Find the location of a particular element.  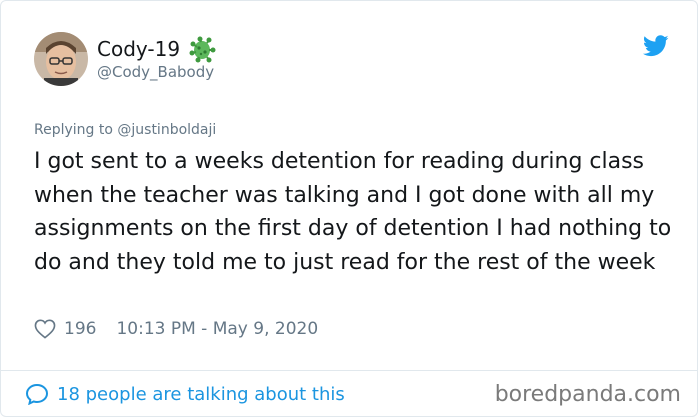

heart-icon is located at coordinates (45, 329).